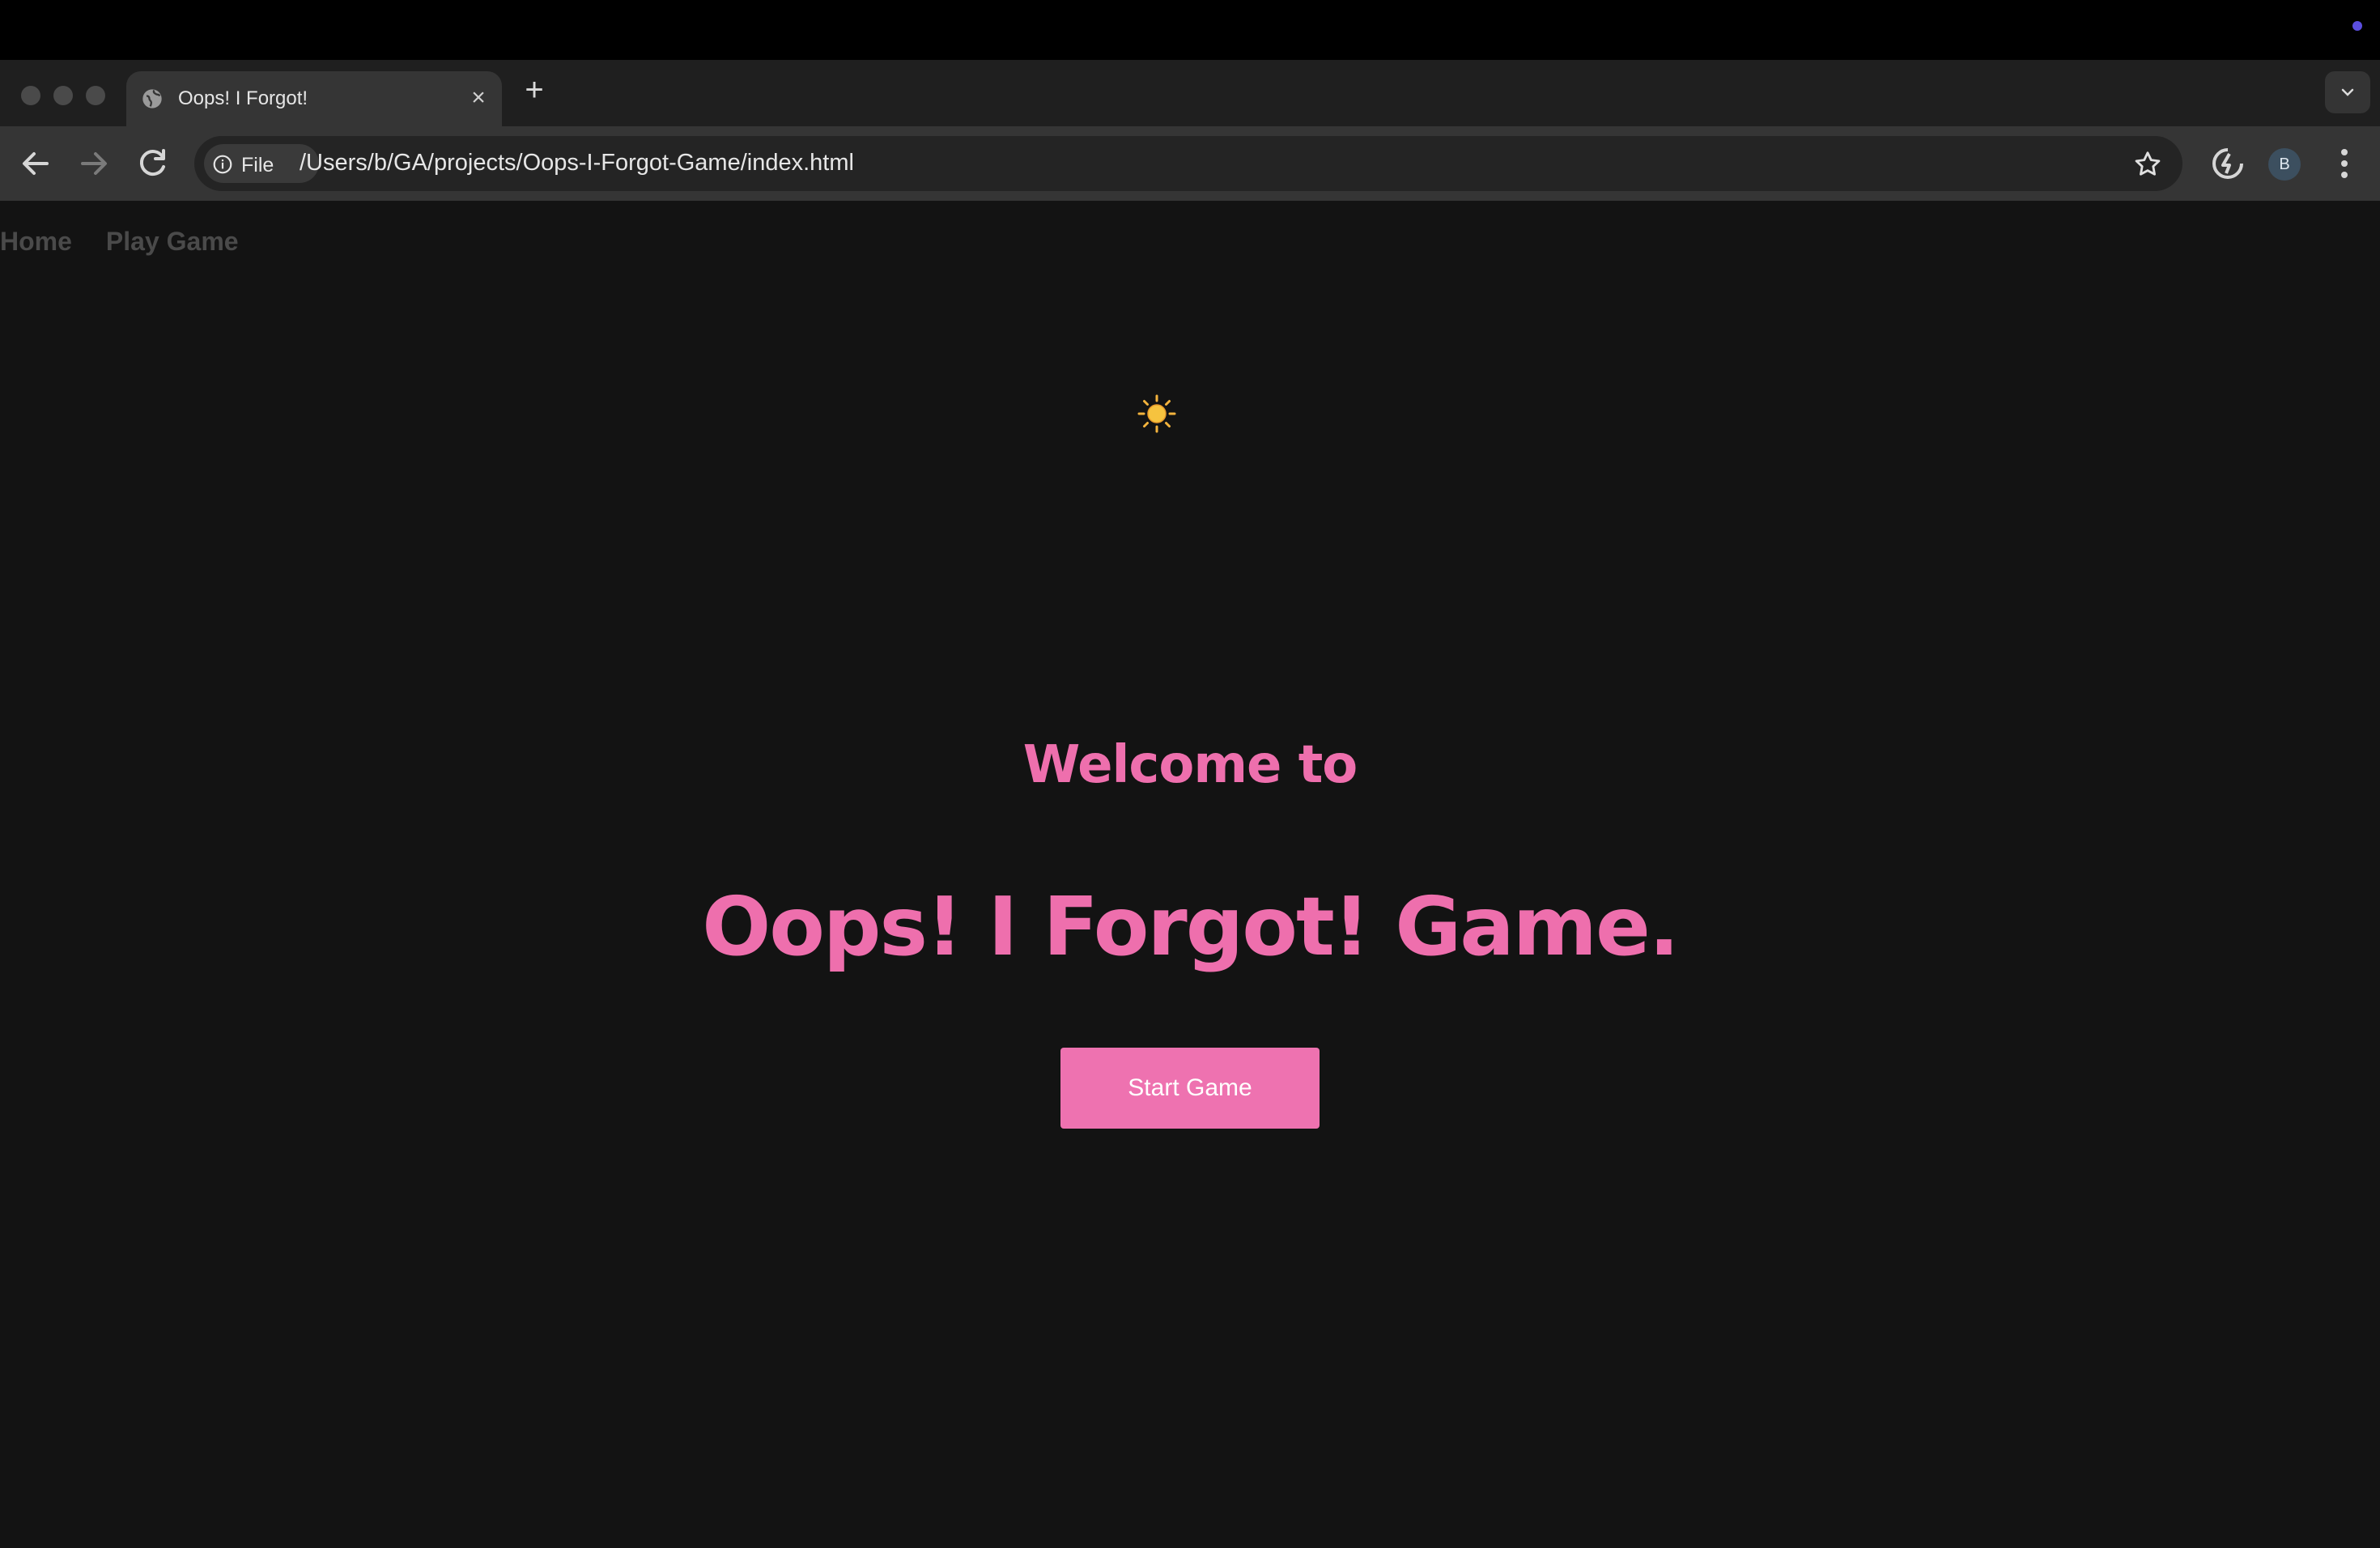  What do you see at coordinates (1190, 93) in the screenshot?
I see `tab-strip: Oops! I Forgot! × +` at bounding box center [1190, 93].